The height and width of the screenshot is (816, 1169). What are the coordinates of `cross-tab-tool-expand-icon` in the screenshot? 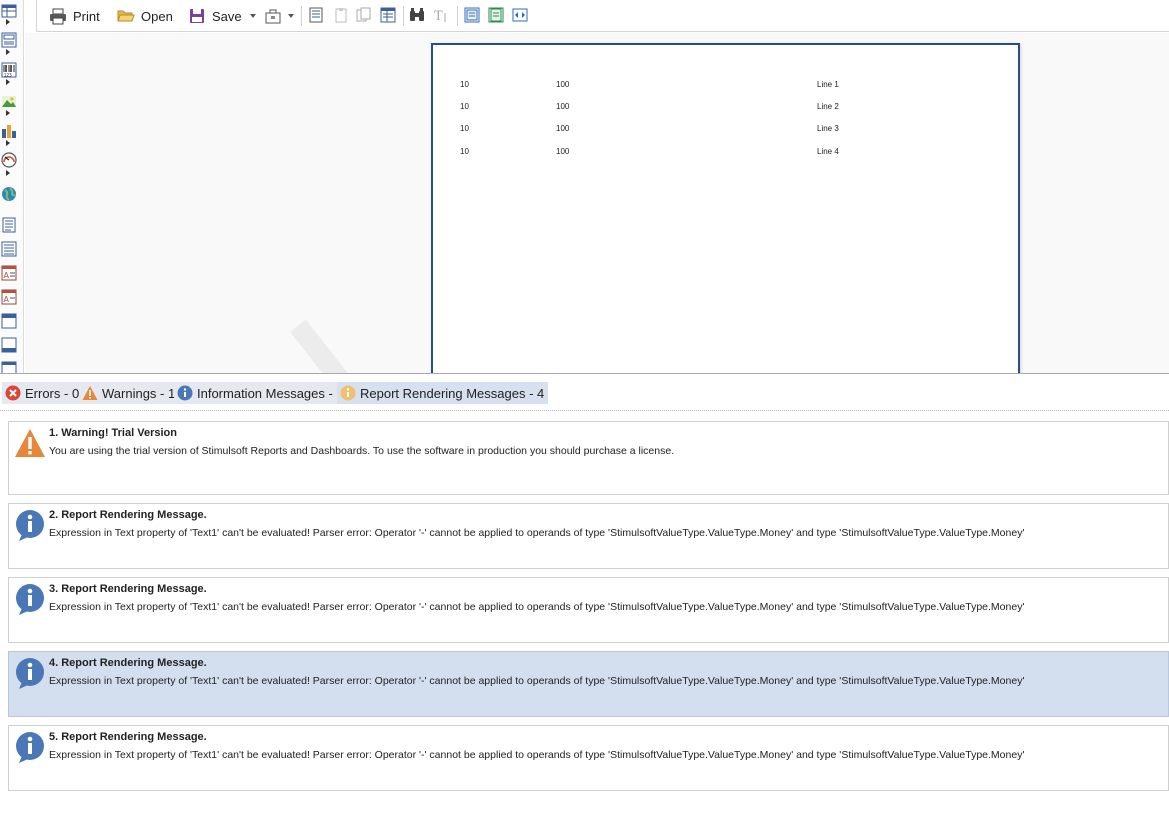 It's located at (8, 52).